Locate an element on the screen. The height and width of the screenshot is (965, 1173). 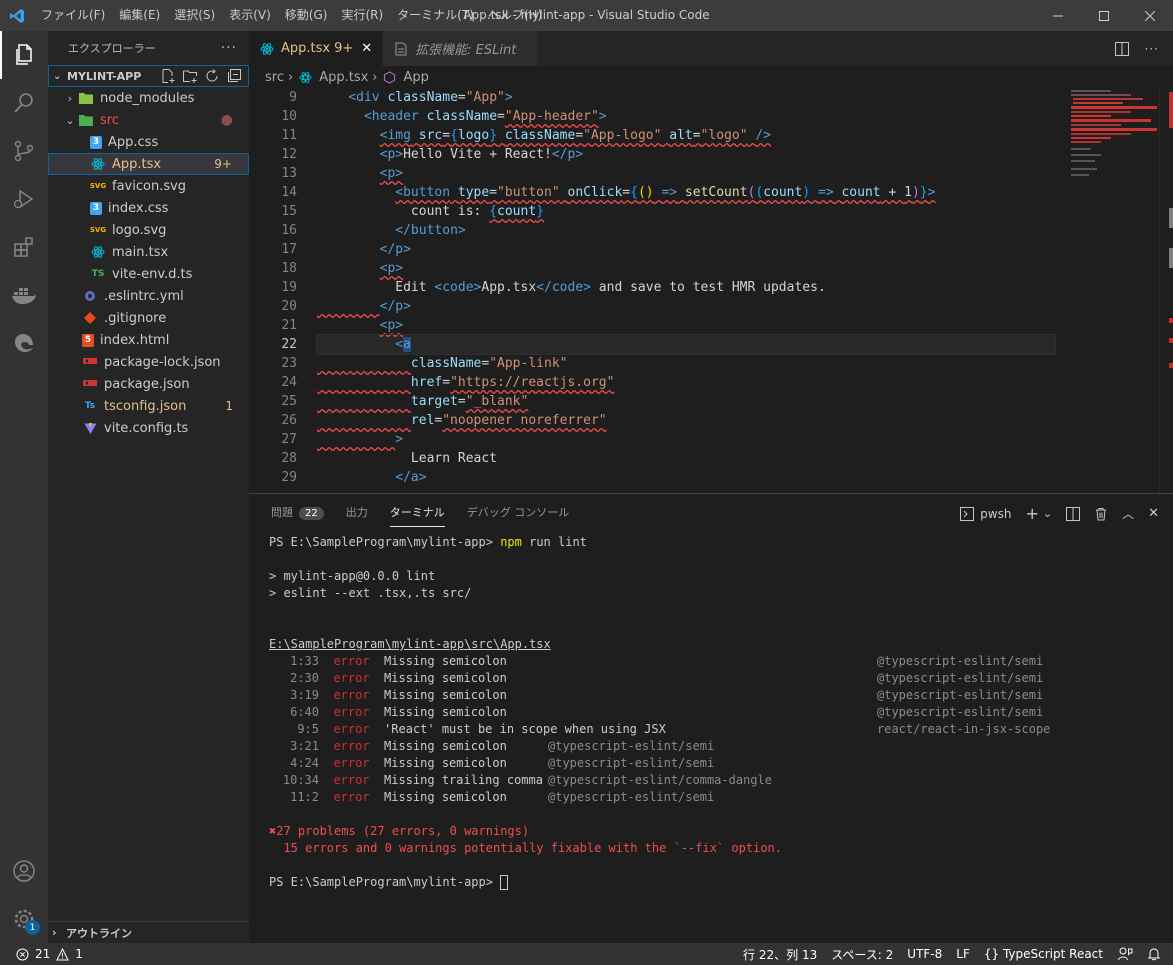
menu-help: ヘルプ(H) is located at coordinates (515, 15).